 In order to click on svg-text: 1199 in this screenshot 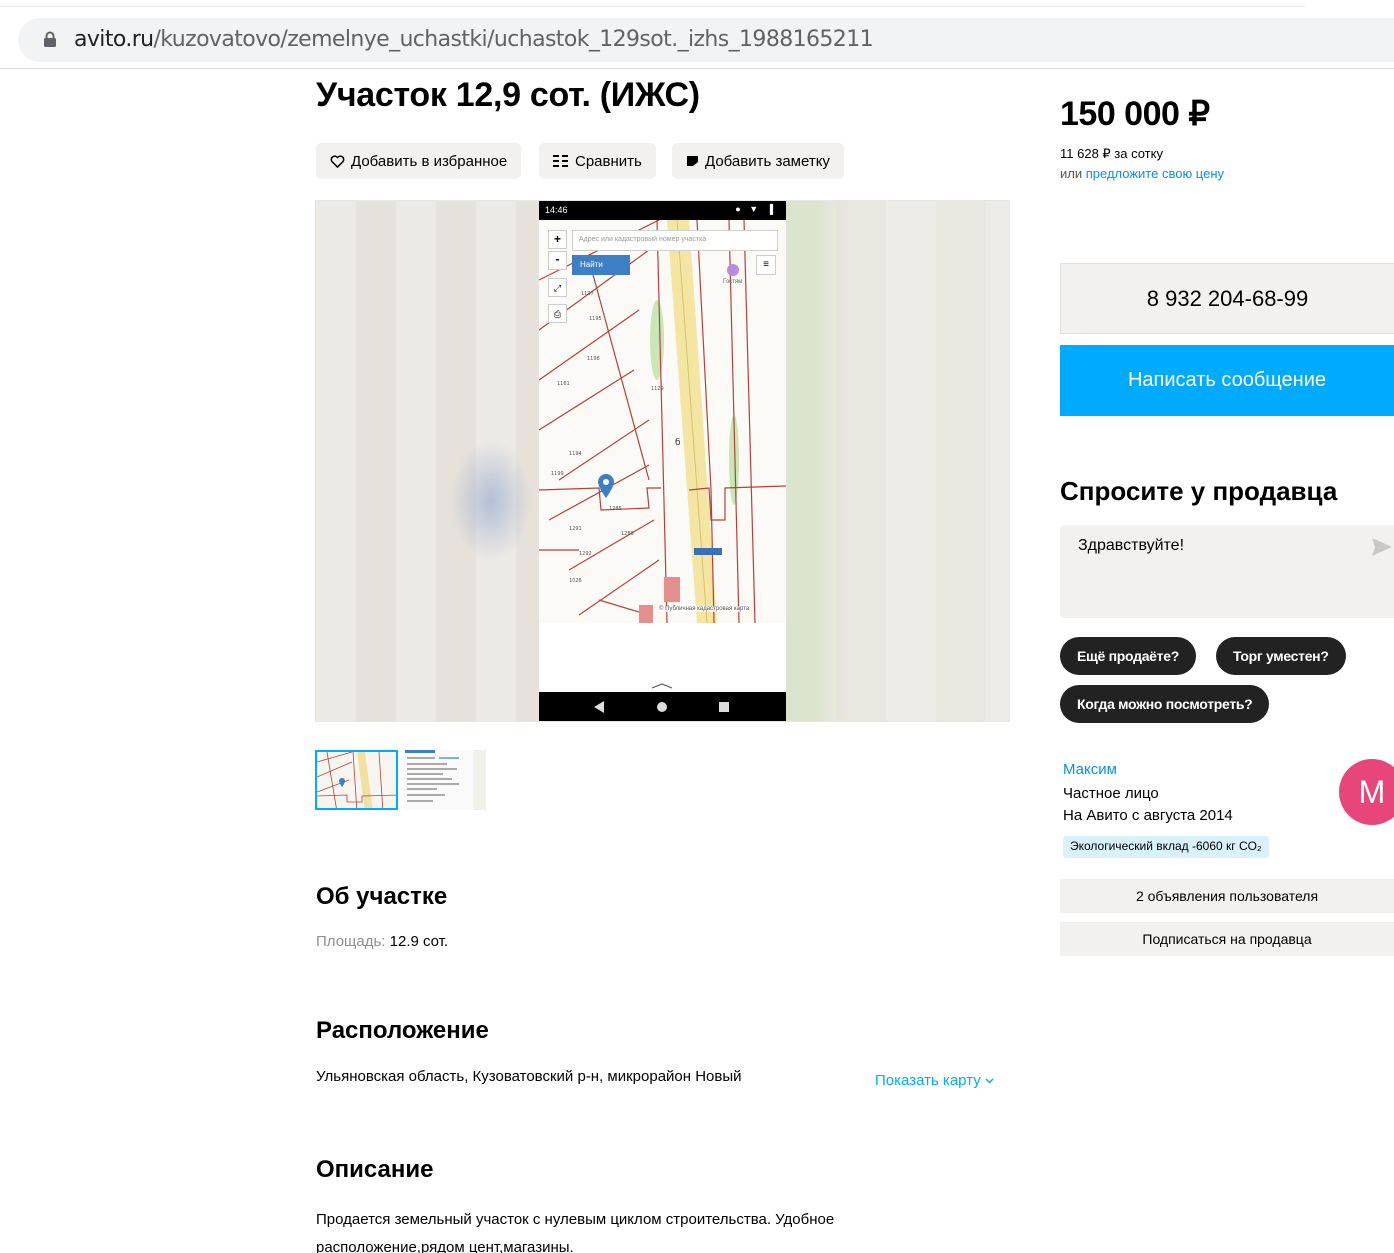, I will do `click(557, 474)`.